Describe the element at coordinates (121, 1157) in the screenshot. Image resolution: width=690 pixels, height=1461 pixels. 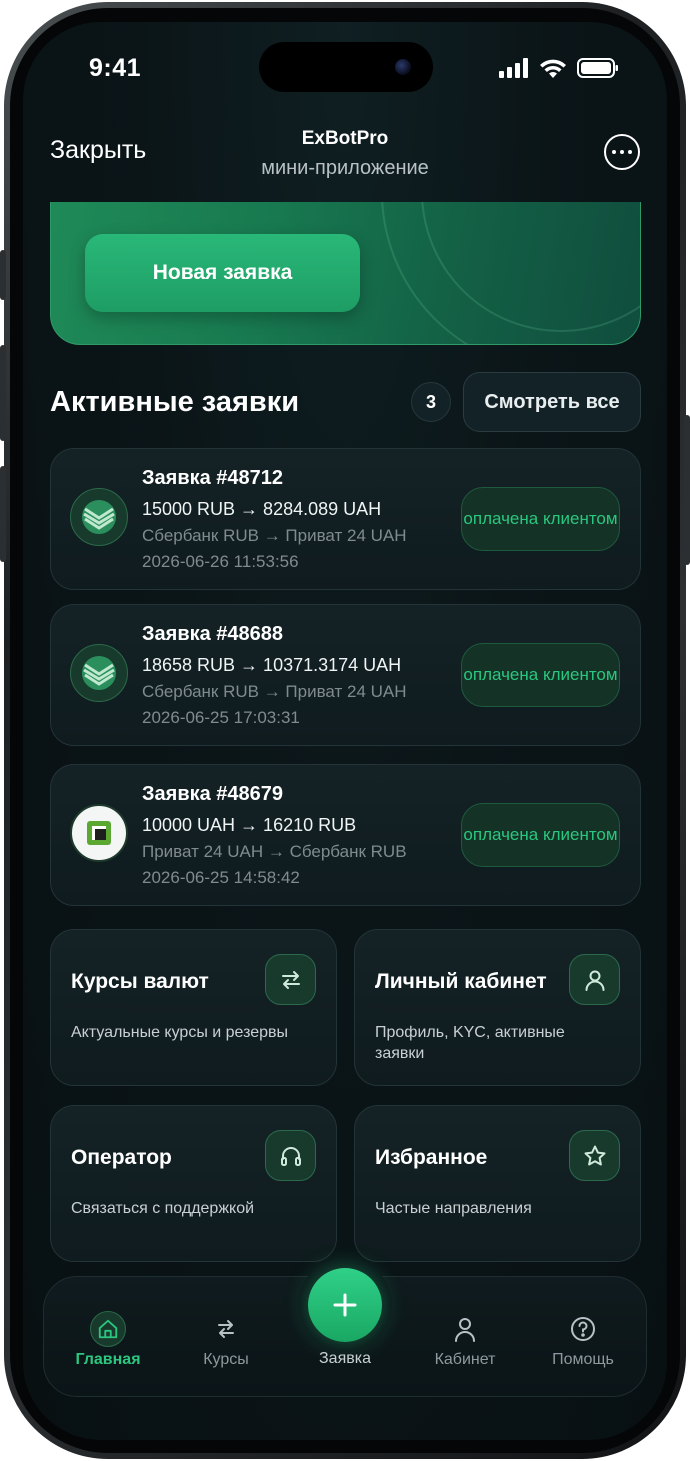
I see `tile-title: Оператор` at that location.